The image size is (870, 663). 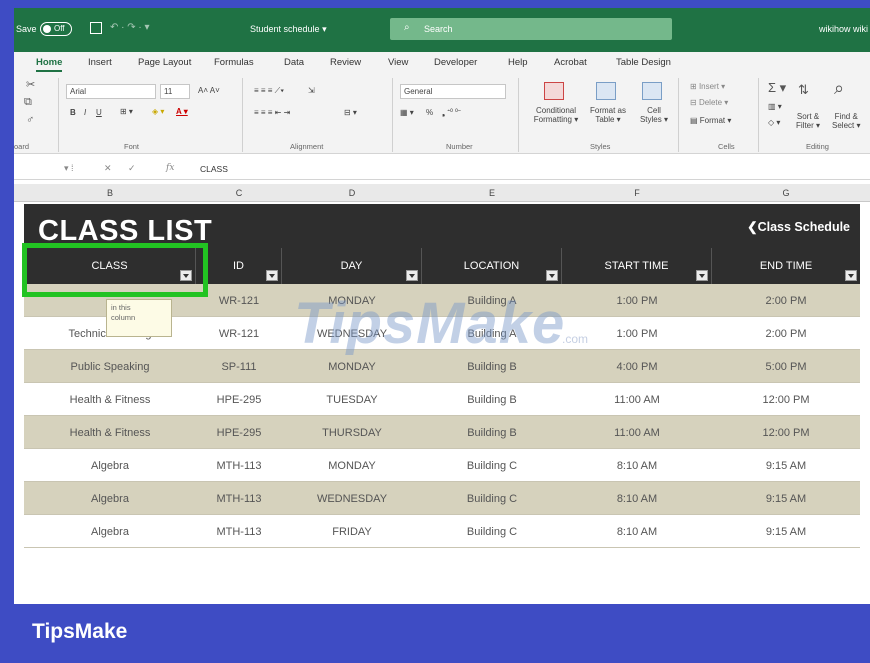 What do you see at coordinates (269, 91) in the screenshot?
I see `align-top-icon: ≡ ≡ ≡ ⟋▾` at bounding box center [269, 91].